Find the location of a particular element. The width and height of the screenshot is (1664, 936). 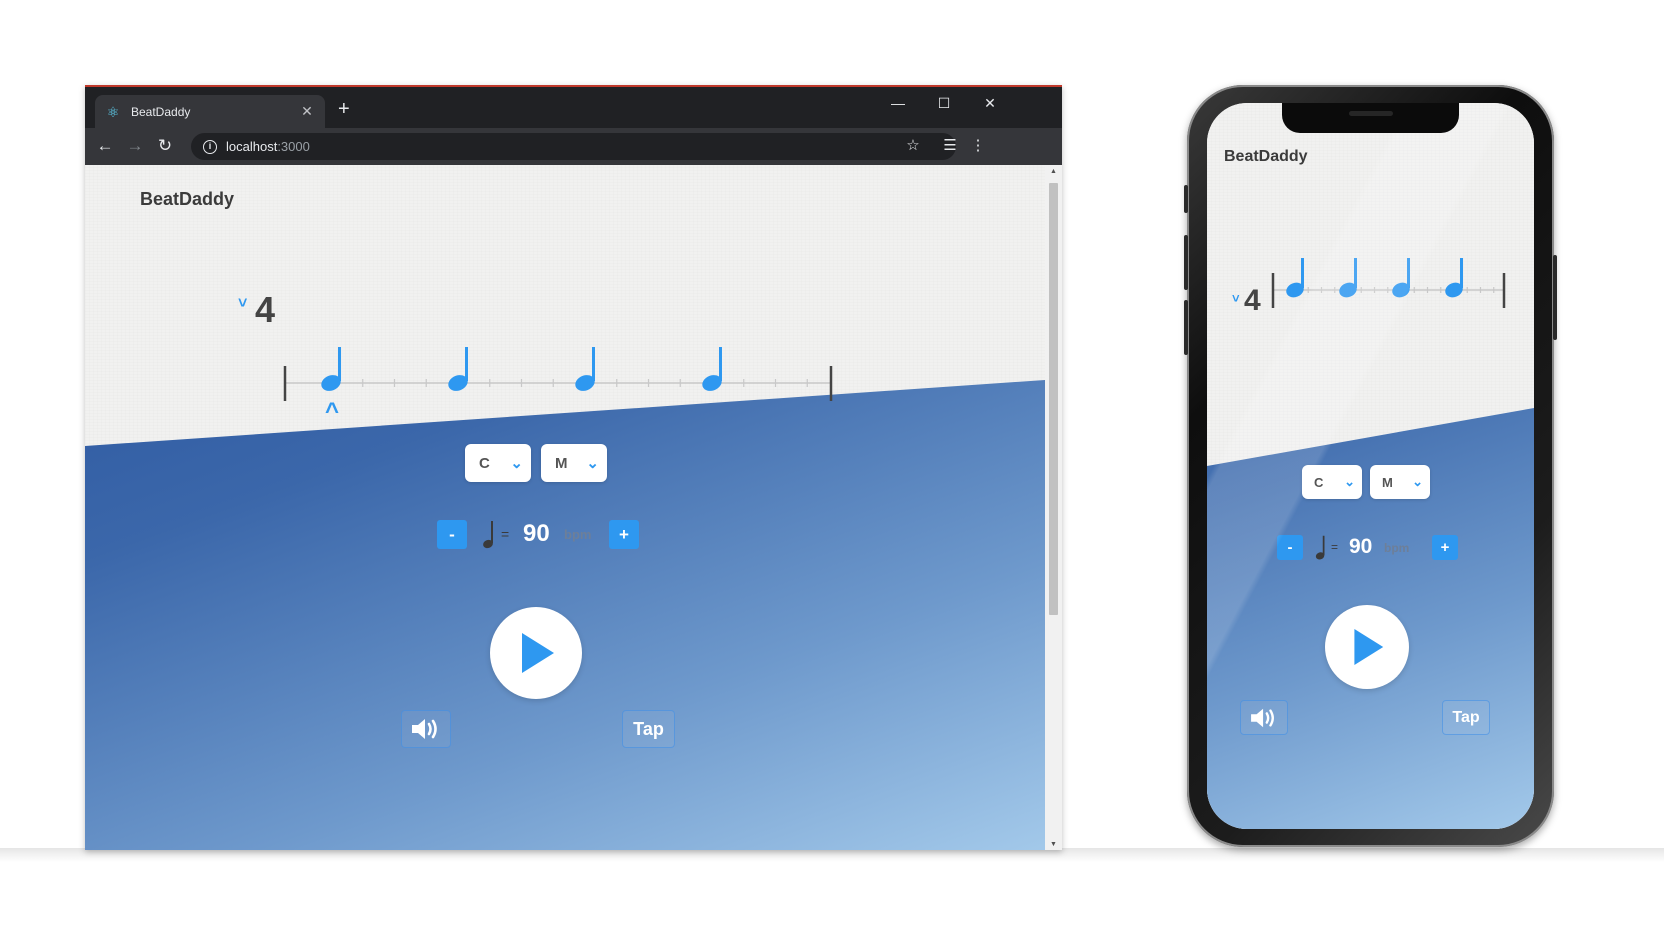

page-scrollbar: ▲ ▼ is located at coordinates (1053, 507).